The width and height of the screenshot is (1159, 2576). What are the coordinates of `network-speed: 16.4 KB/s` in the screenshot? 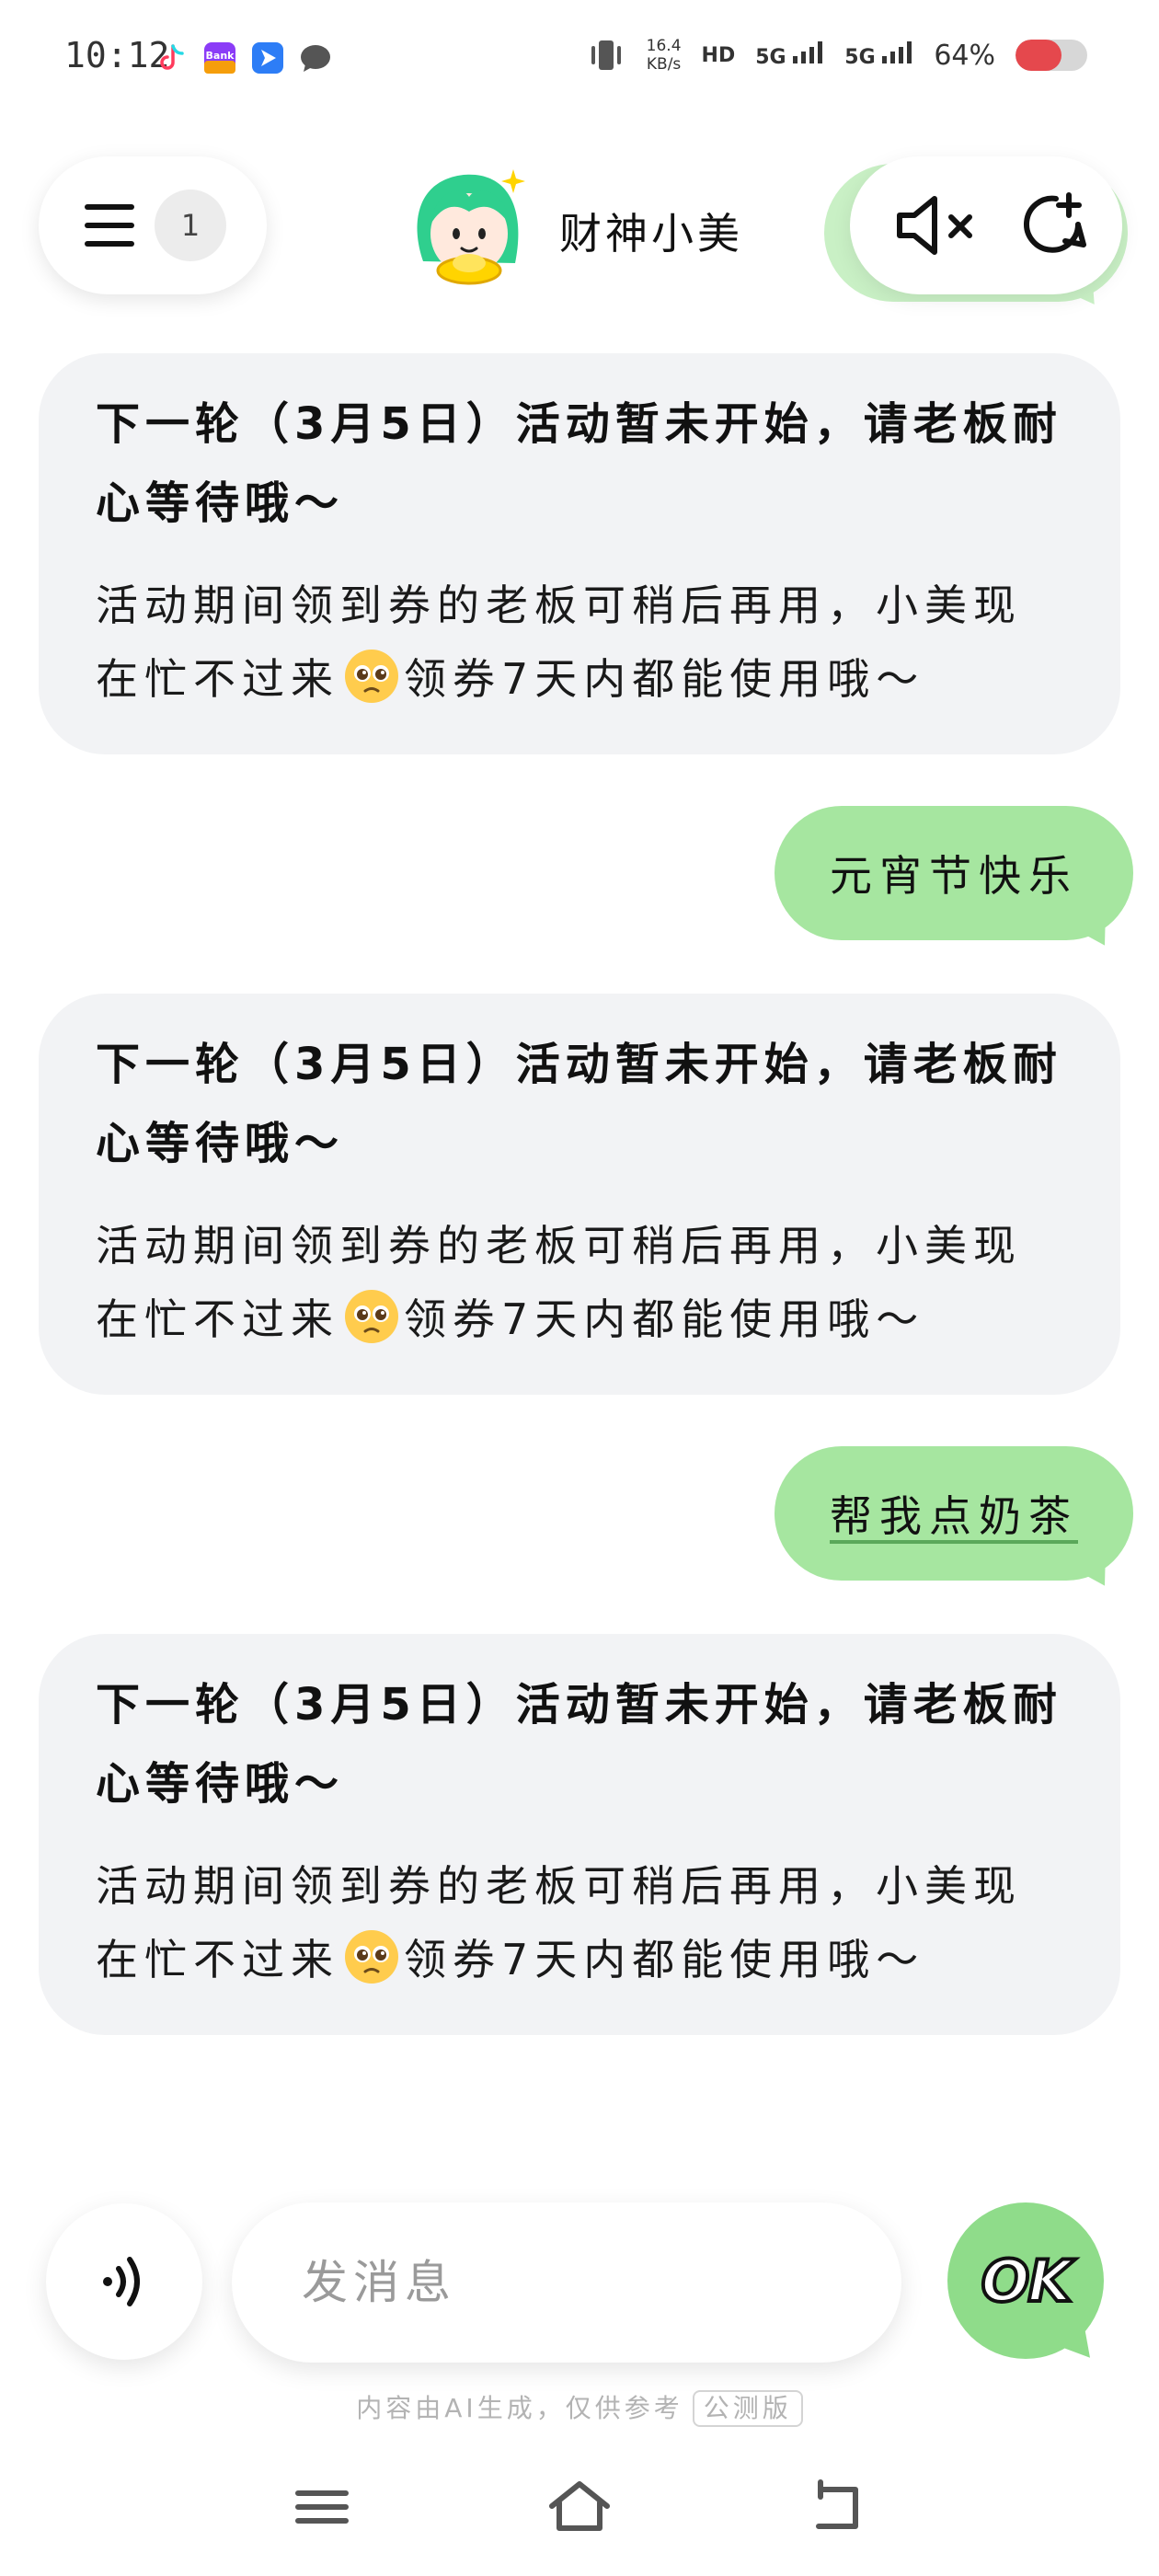 It's located at (664, 55).